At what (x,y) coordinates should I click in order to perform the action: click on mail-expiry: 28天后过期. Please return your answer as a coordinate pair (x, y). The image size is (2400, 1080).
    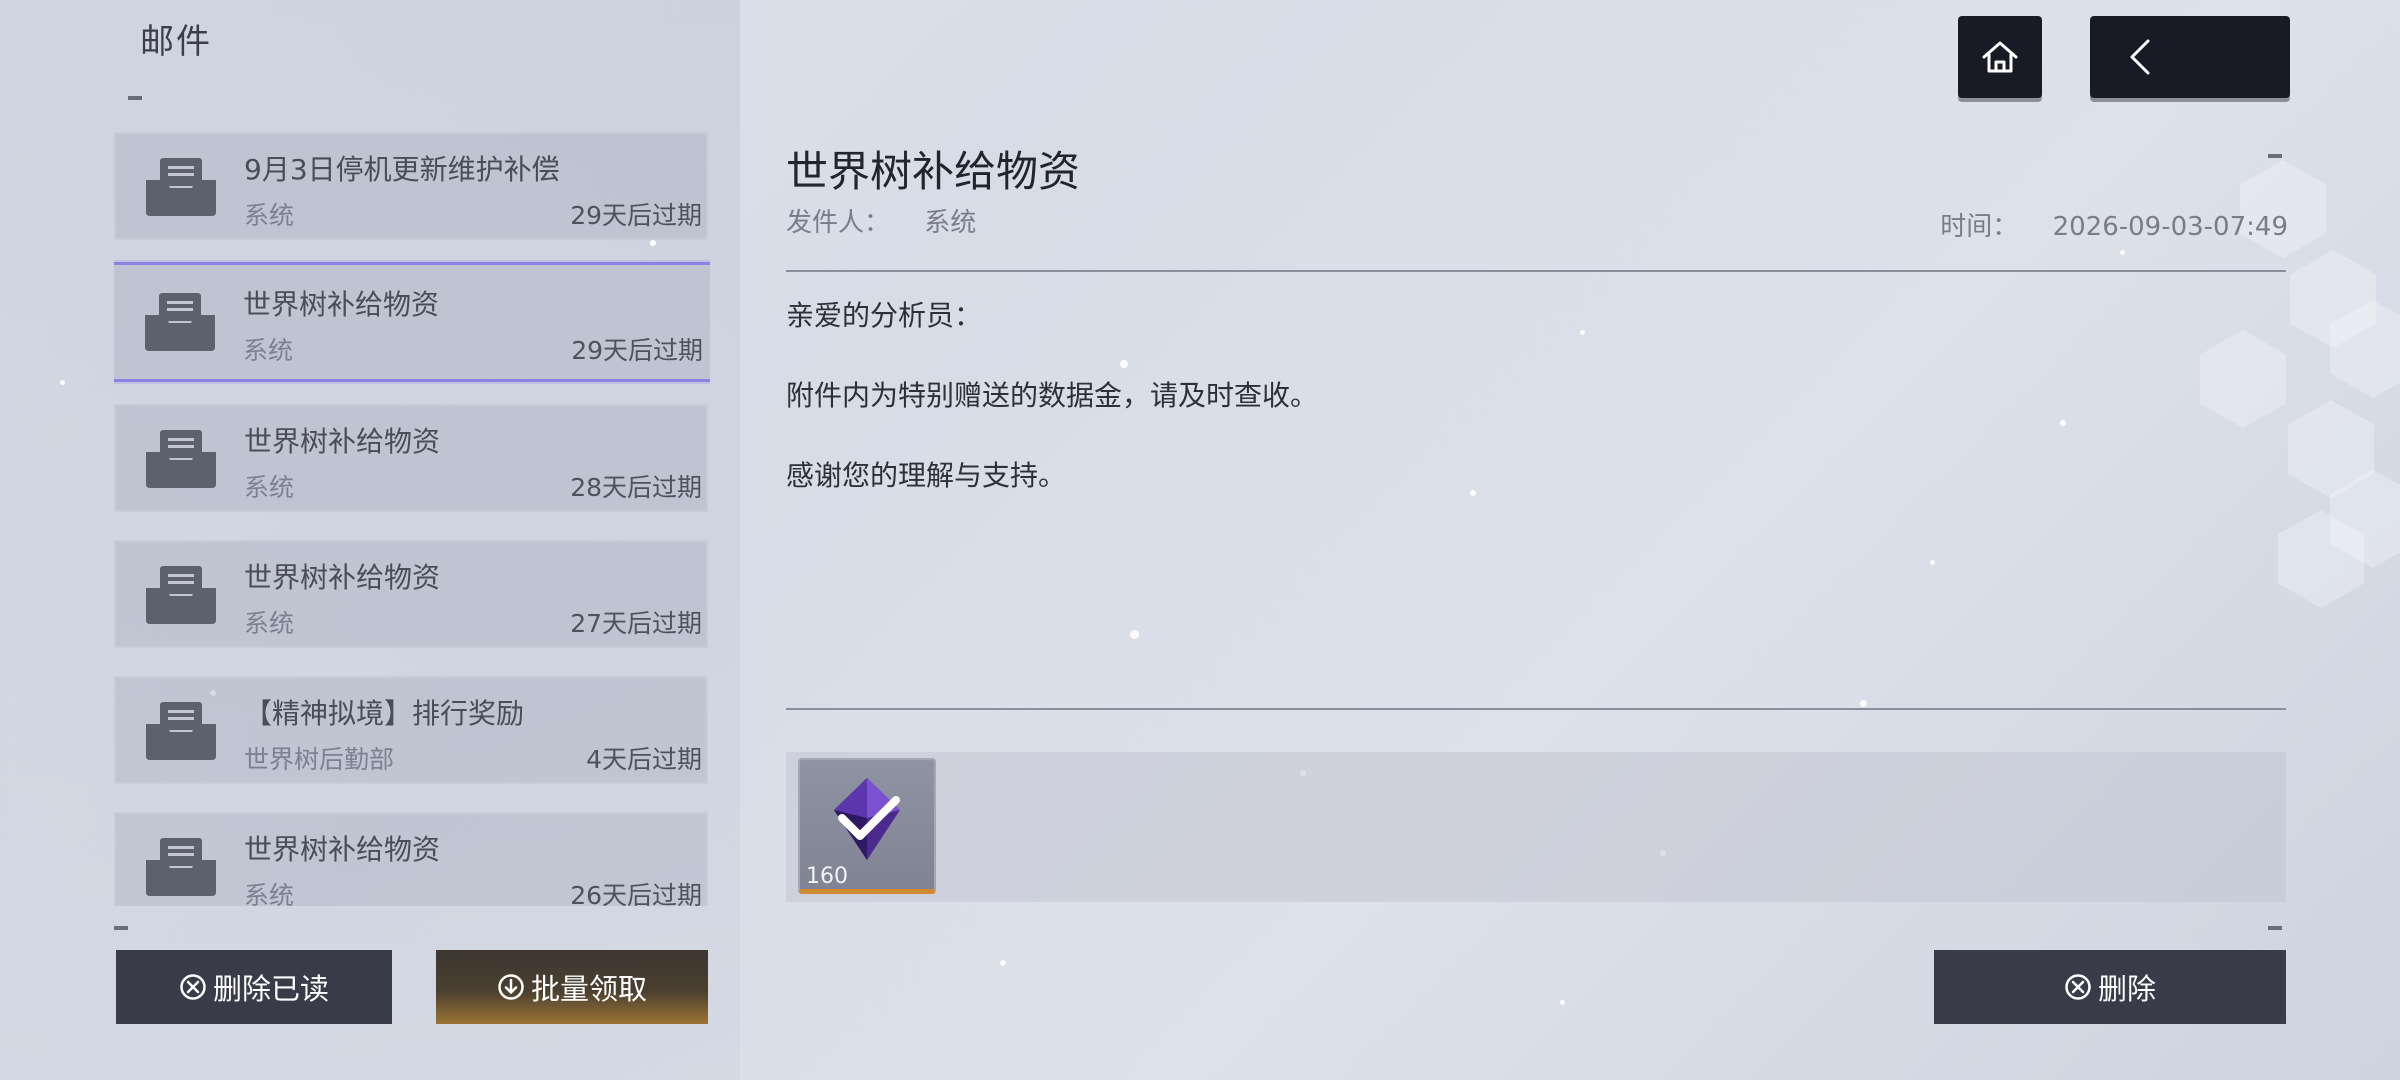
    Looking at the image, I should click on (636, 487).